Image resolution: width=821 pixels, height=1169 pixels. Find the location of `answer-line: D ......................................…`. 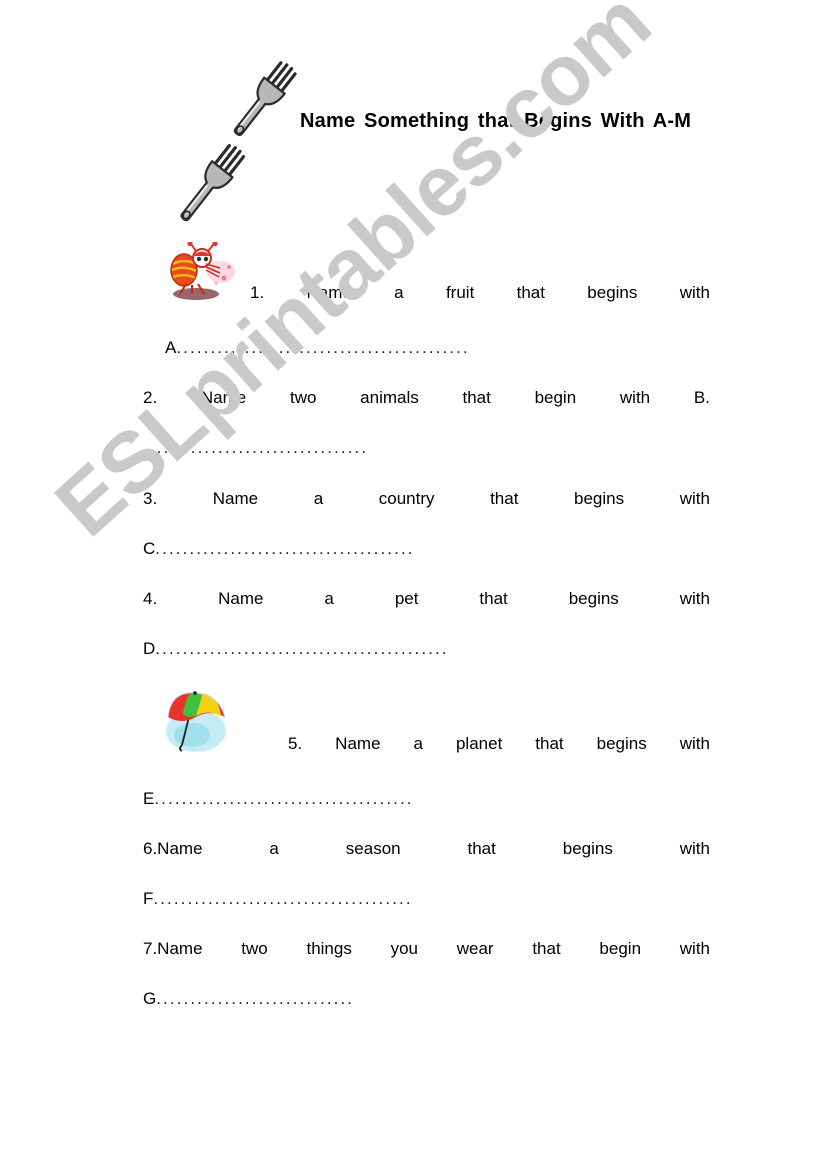

answer-line: D ......................................… is located at coordinates (343, 649).